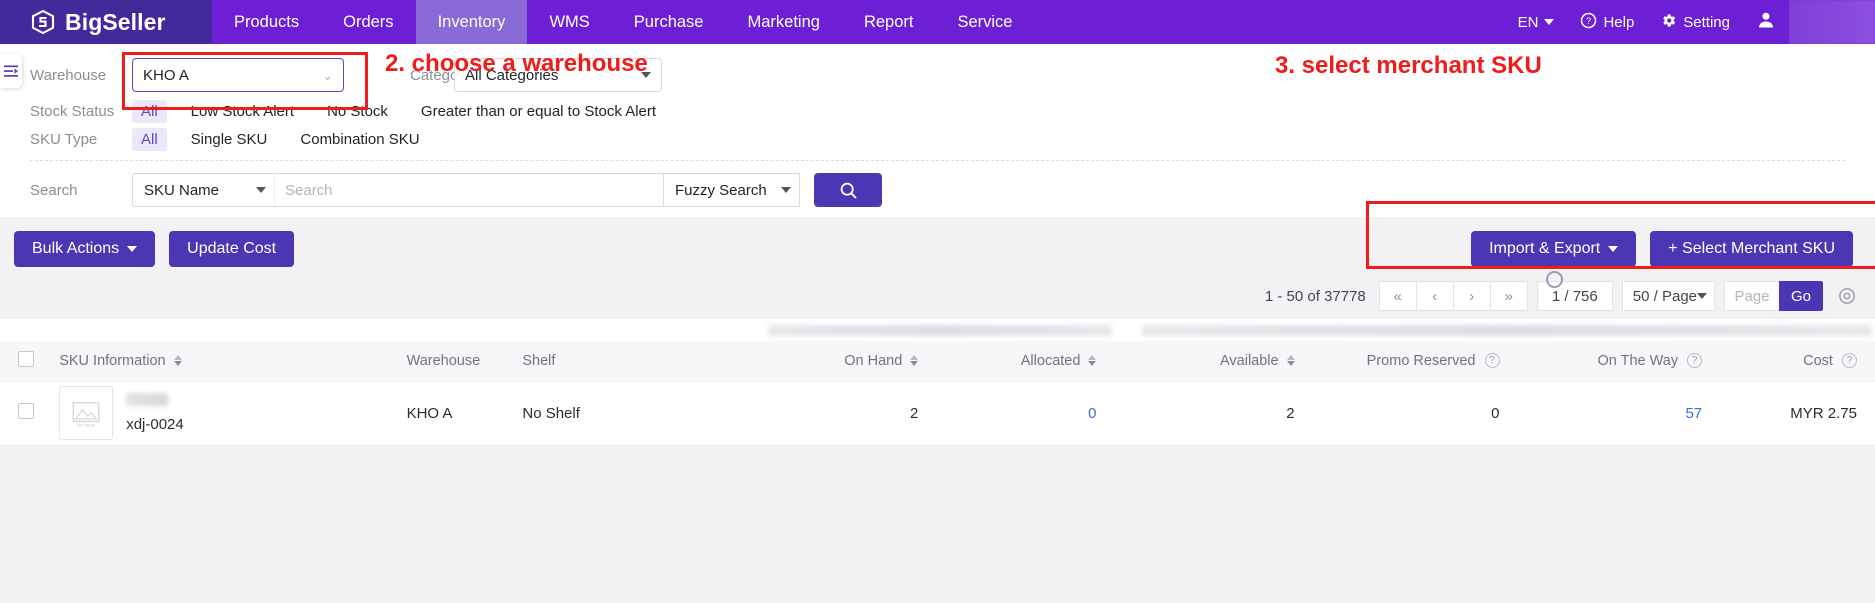 Image resolution: width=1875 pixels, height=603 pixels. I want to click on sku-type-option-single-sku: Single SKU, so click(229, 139).